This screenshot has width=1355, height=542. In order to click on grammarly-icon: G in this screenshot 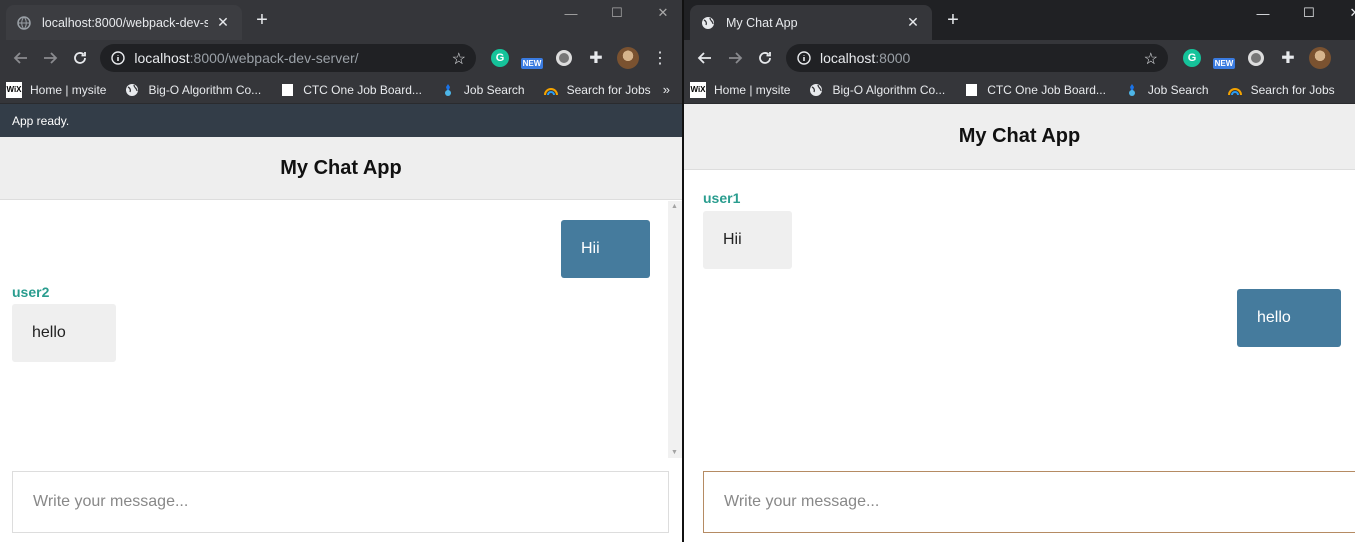, I will do `click(500, 58)`.